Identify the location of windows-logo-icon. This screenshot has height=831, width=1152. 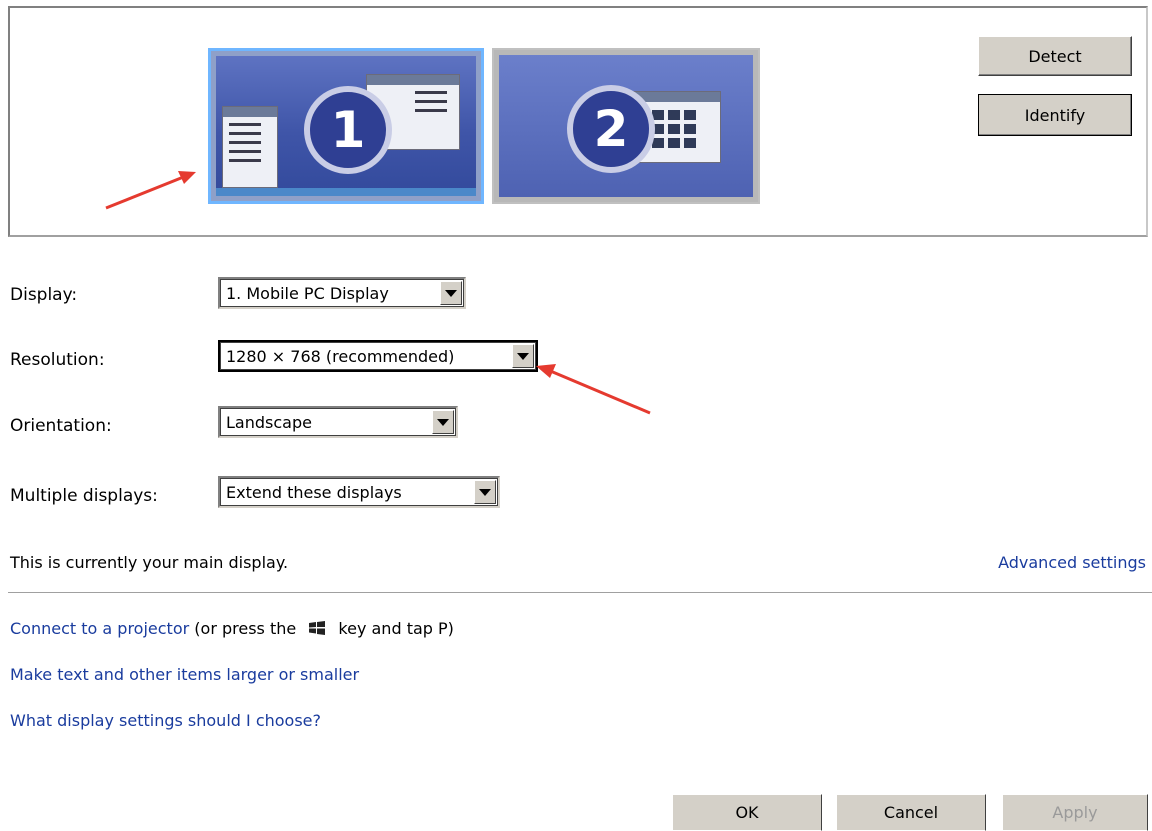
(317, 628).